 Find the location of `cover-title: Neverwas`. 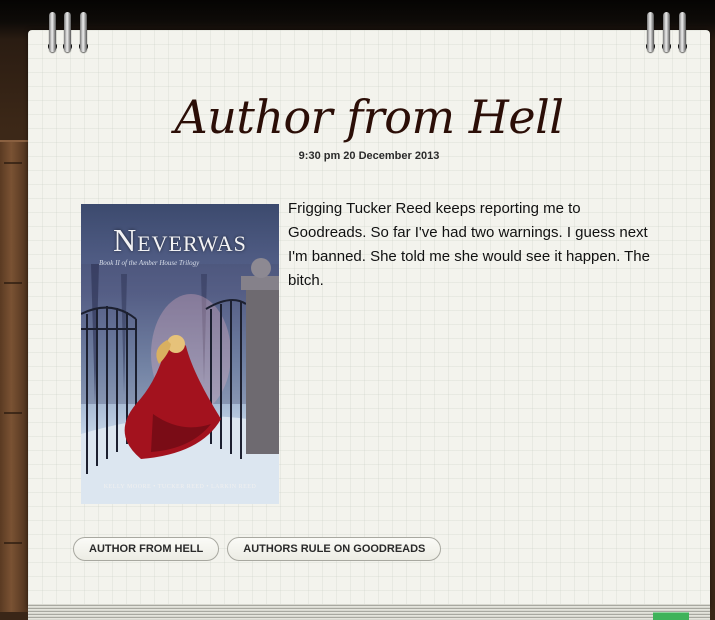

cover-title: Neverwas is located at coordinates (180, 240).